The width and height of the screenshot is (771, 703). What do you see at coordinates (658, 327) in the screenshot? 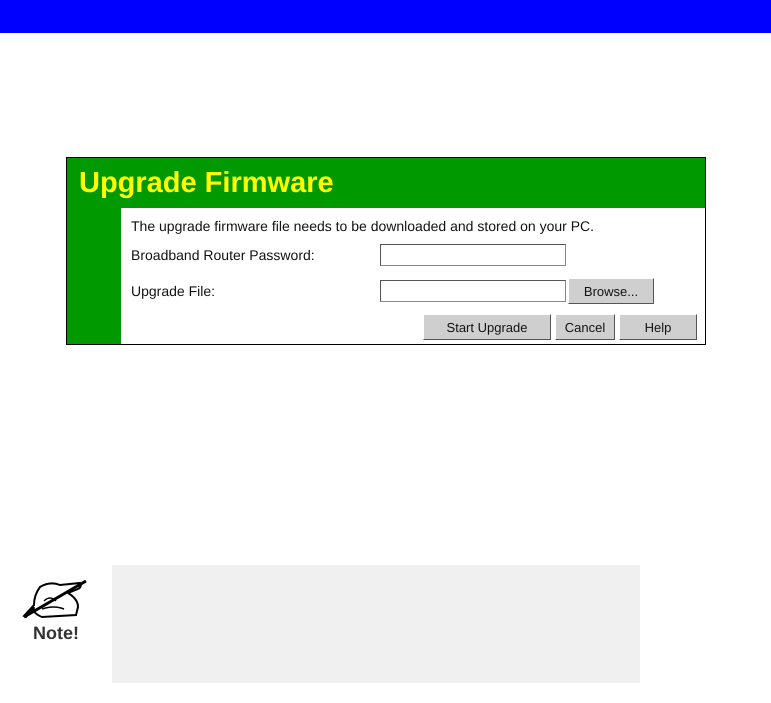
I see `action-button: Help` at bounding box center [658, 327].